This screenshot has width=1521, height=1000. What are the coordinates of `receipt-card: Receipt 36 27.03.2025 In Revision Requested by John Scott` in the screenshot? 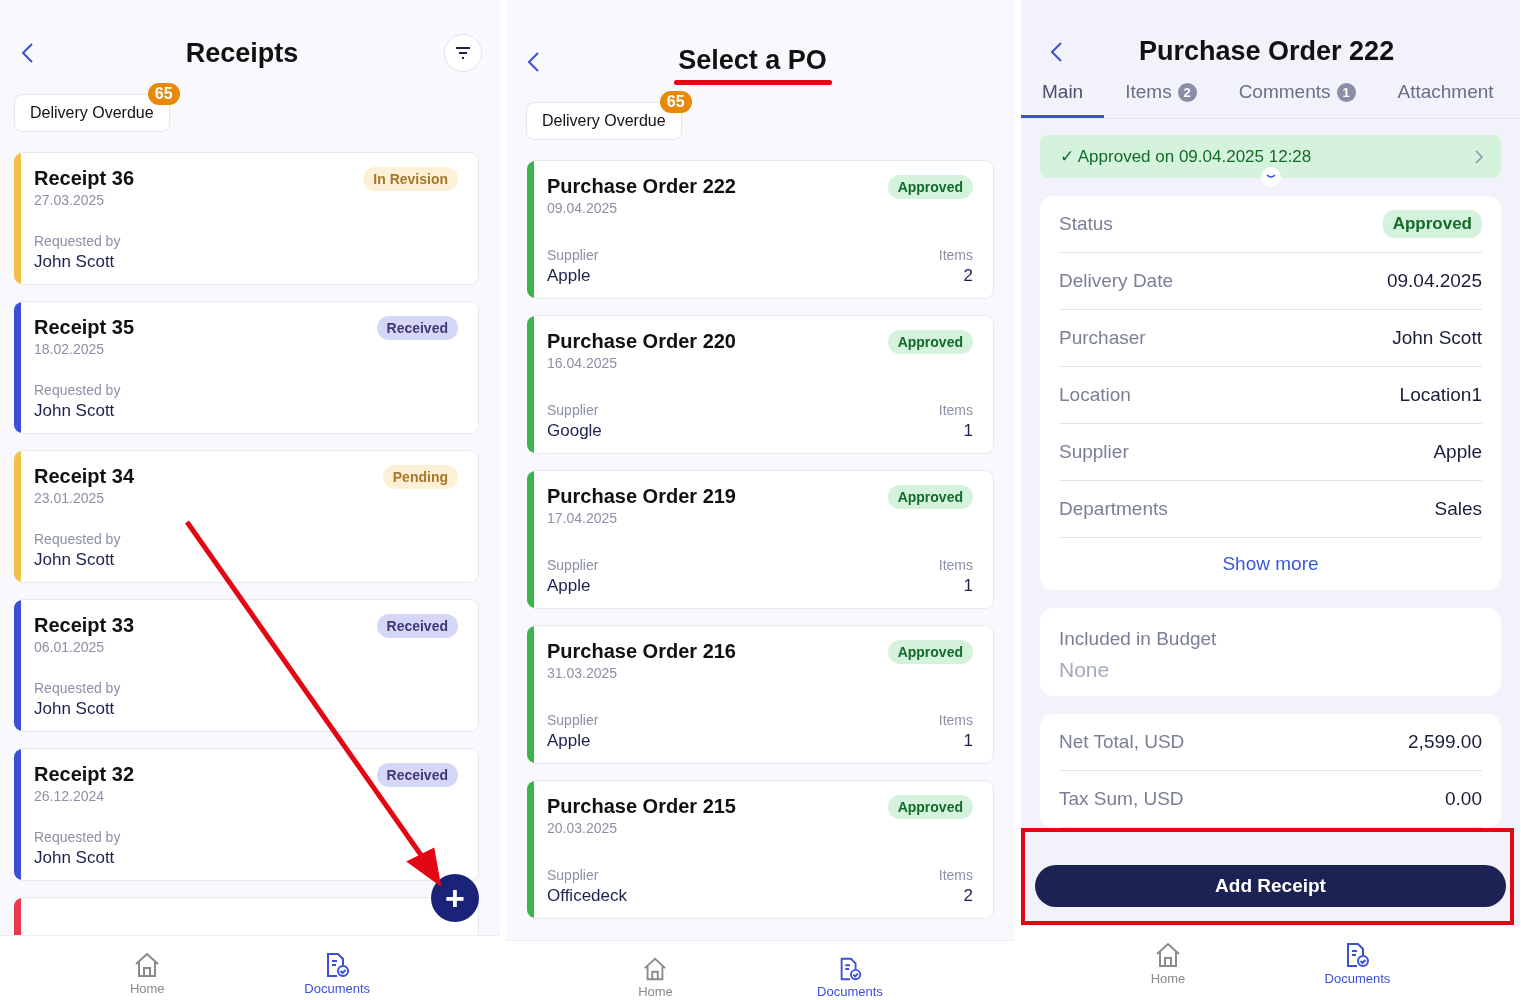 It's located at (246, 218).